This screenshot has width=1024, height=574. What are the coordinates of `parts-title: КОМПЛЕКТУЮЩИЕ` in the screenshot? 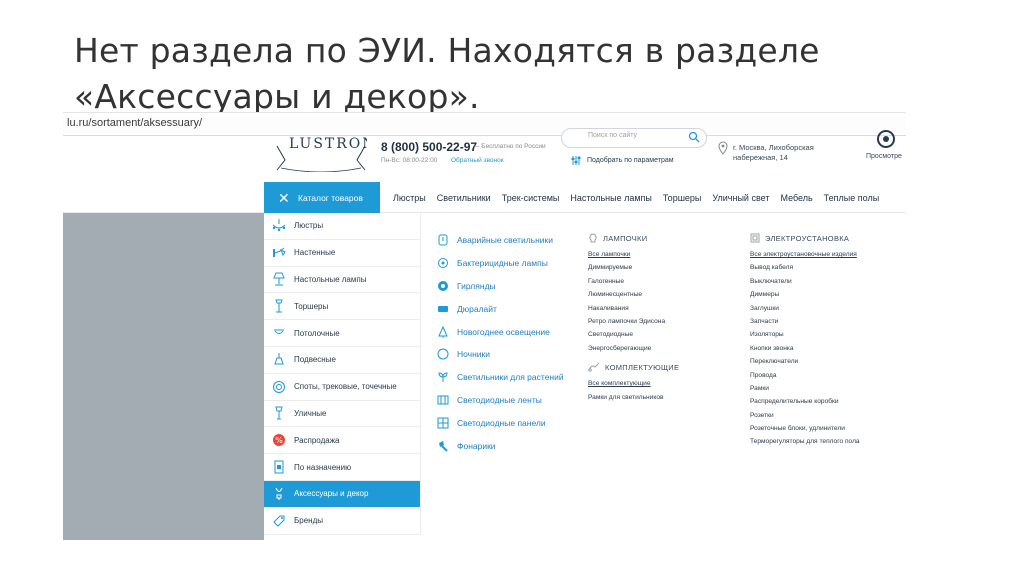 It's located at (642, 367).